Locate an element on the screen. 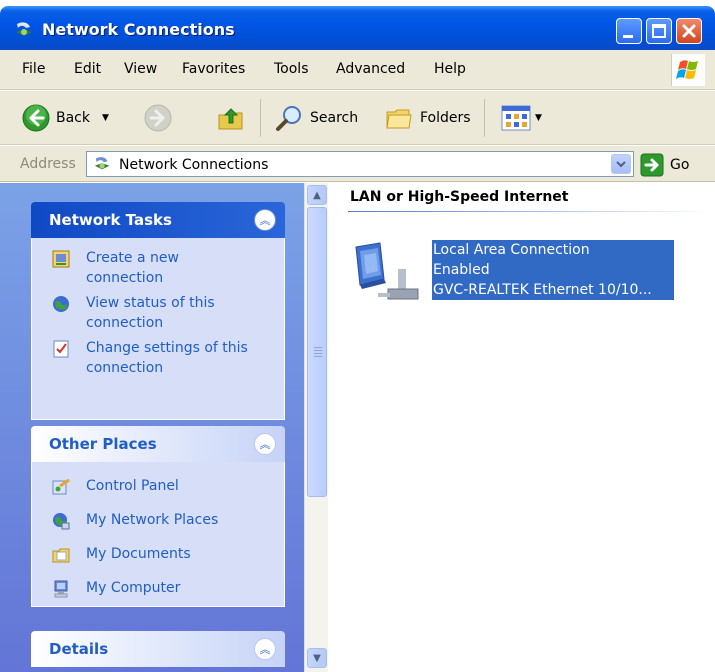 The image size is (715, 672). scroll-down-button: ▼ is located at coordinates (317, 658).